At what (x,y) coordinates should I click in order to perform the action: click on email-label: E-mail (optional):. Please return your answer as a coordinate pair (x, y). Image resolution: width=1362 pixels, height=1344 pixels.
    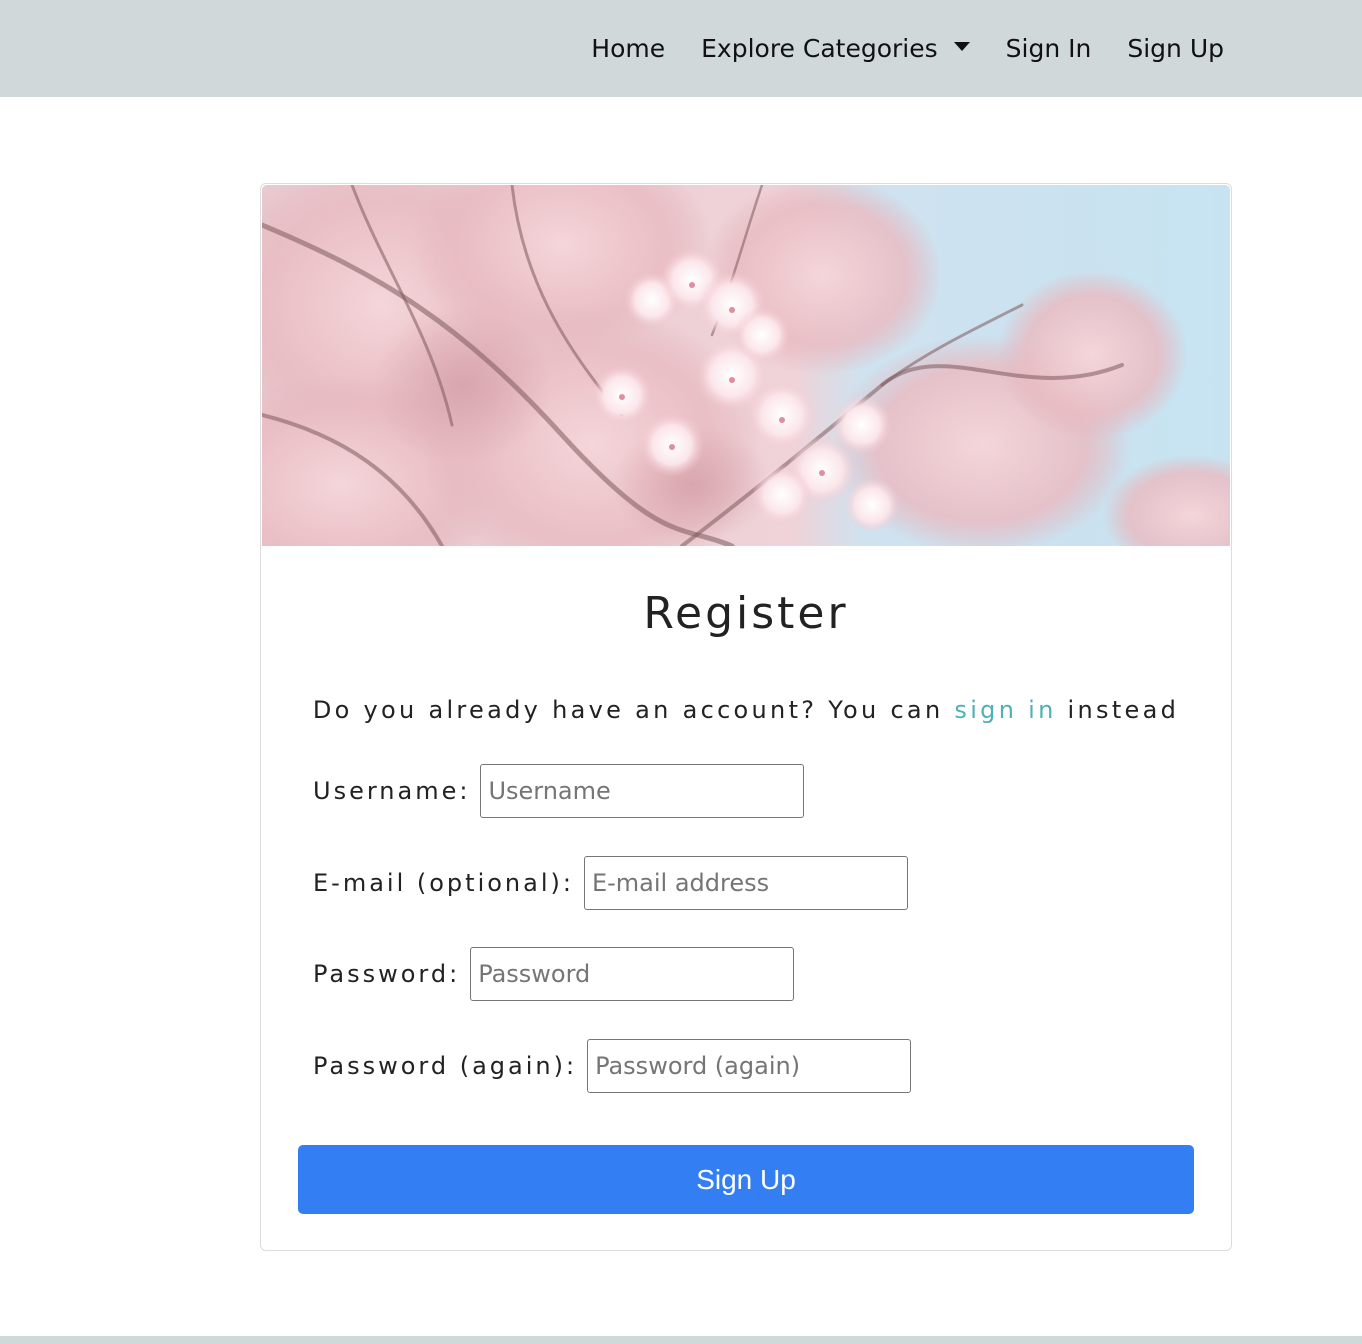
    Looking at the image, I should click on (443, 883).